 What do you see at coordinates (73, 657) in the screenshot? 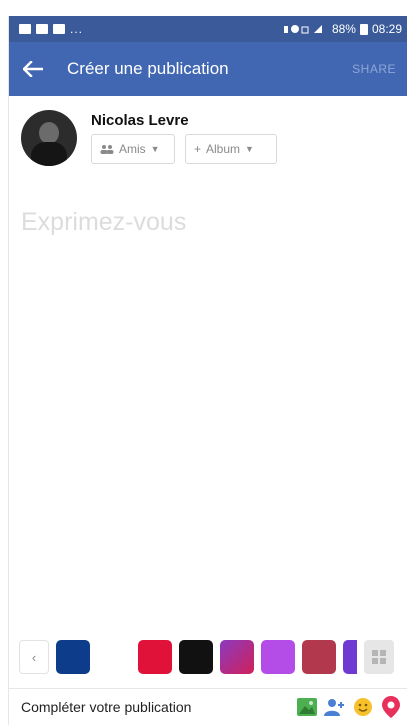
I see `swatch-dark-blue` at bounding box center [73, 657].